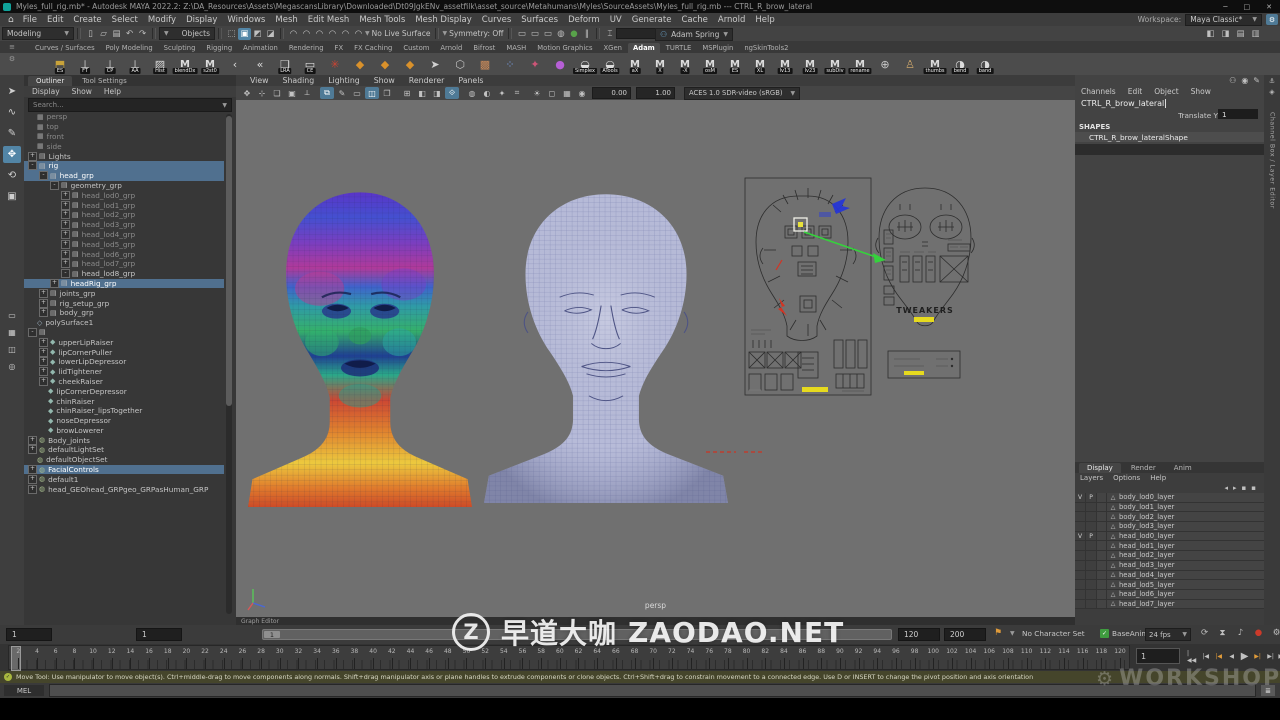 This screenshot has height=720, width=1280. I want to click on play-backwards-button: ◀, so click(1232, 656).